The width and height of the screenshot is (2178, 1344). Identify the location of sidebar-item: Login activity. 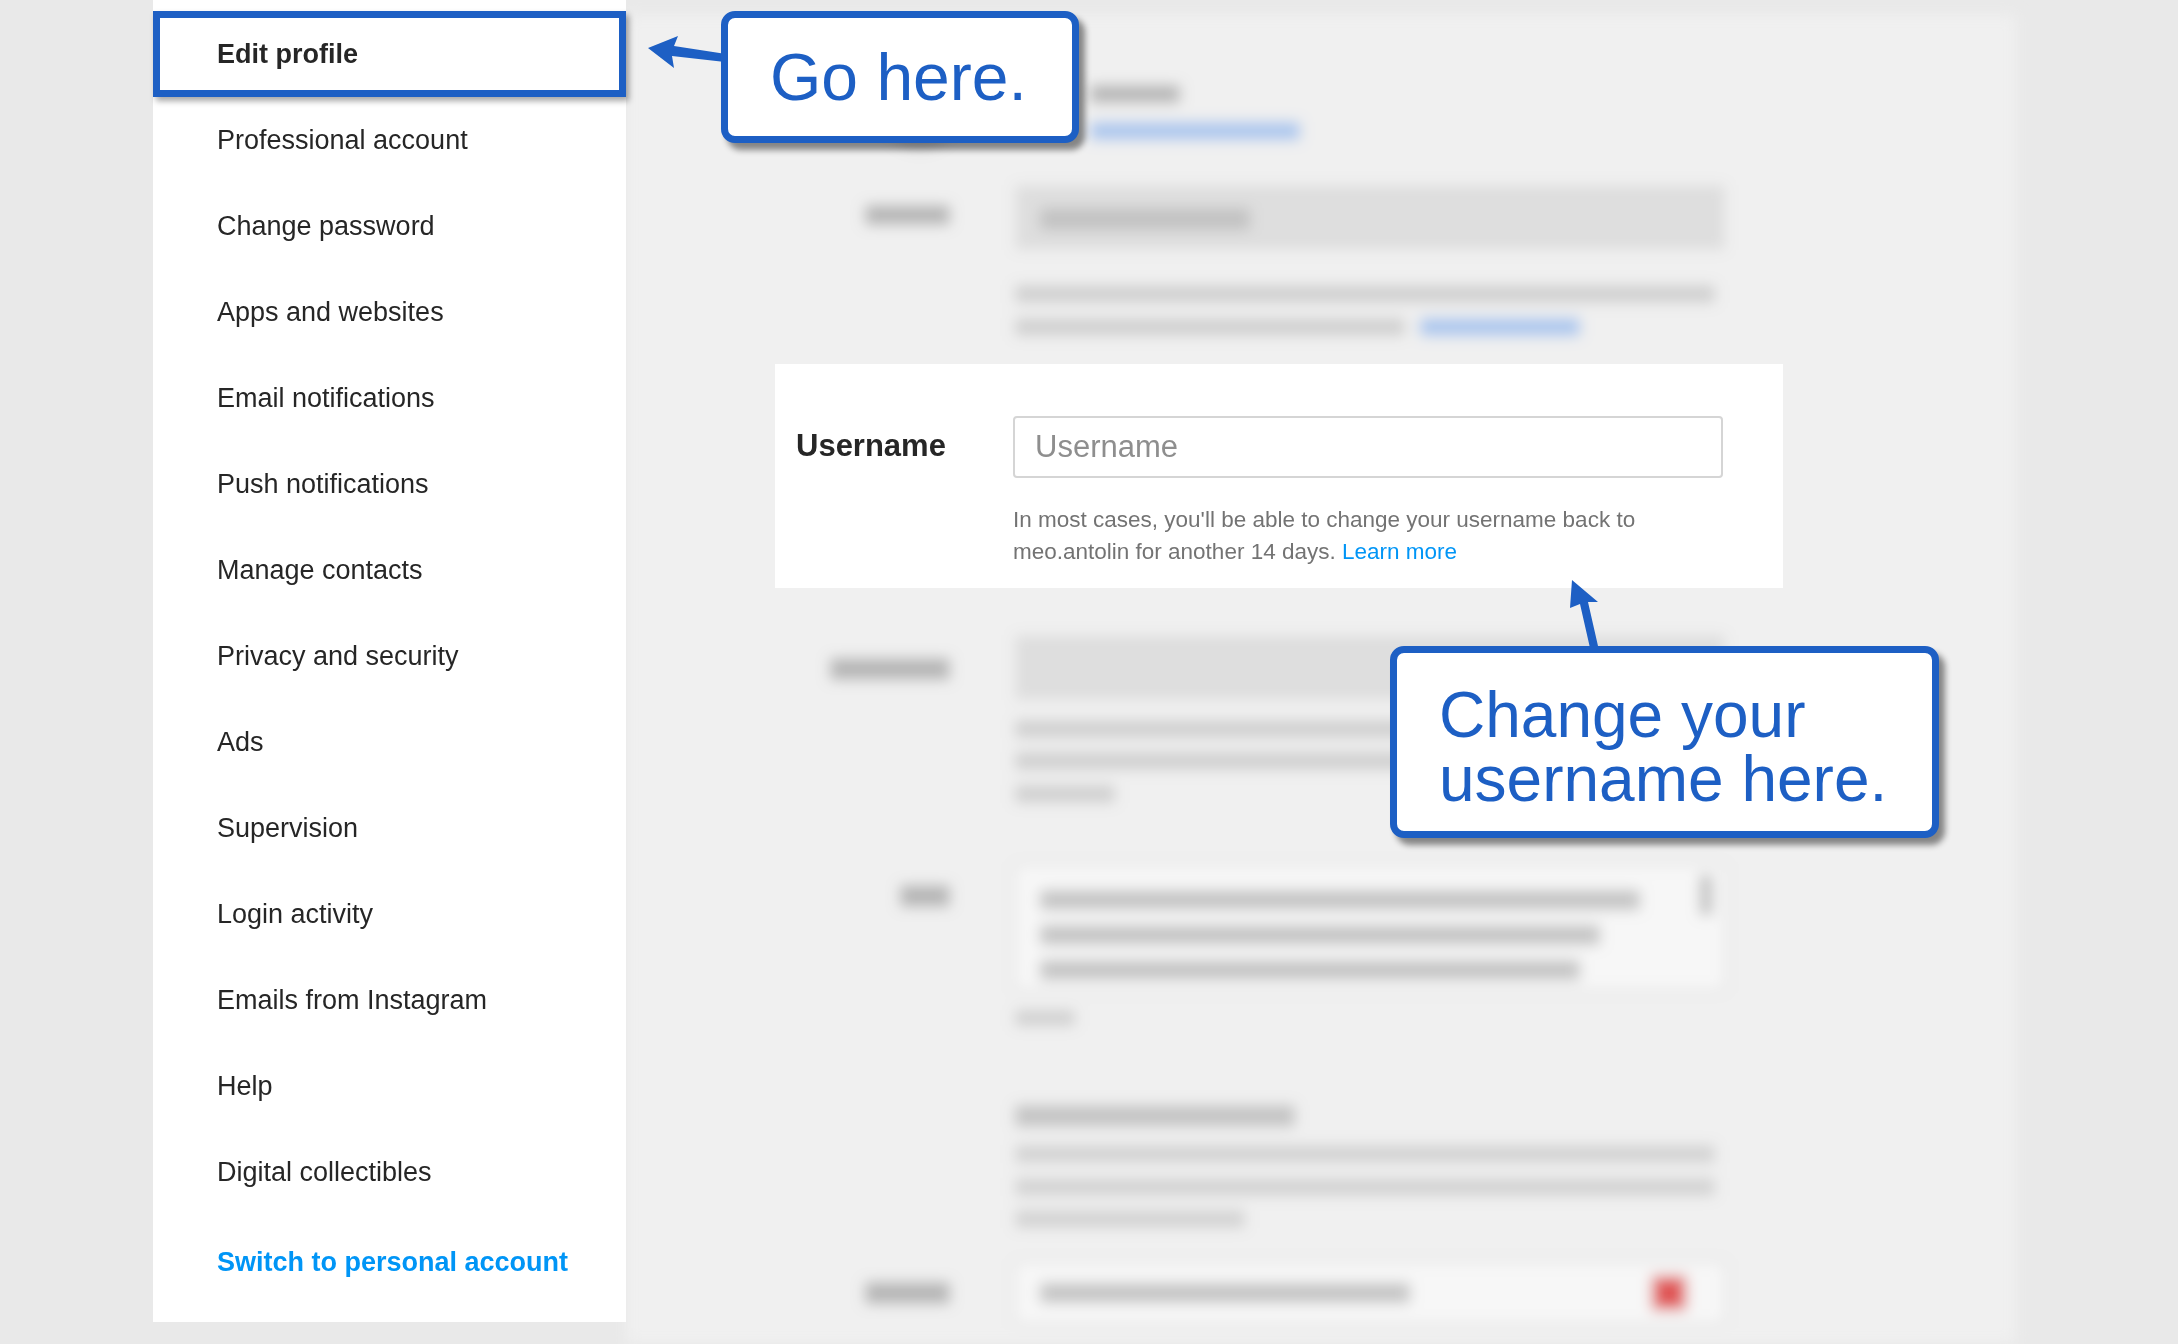
(389, 914).